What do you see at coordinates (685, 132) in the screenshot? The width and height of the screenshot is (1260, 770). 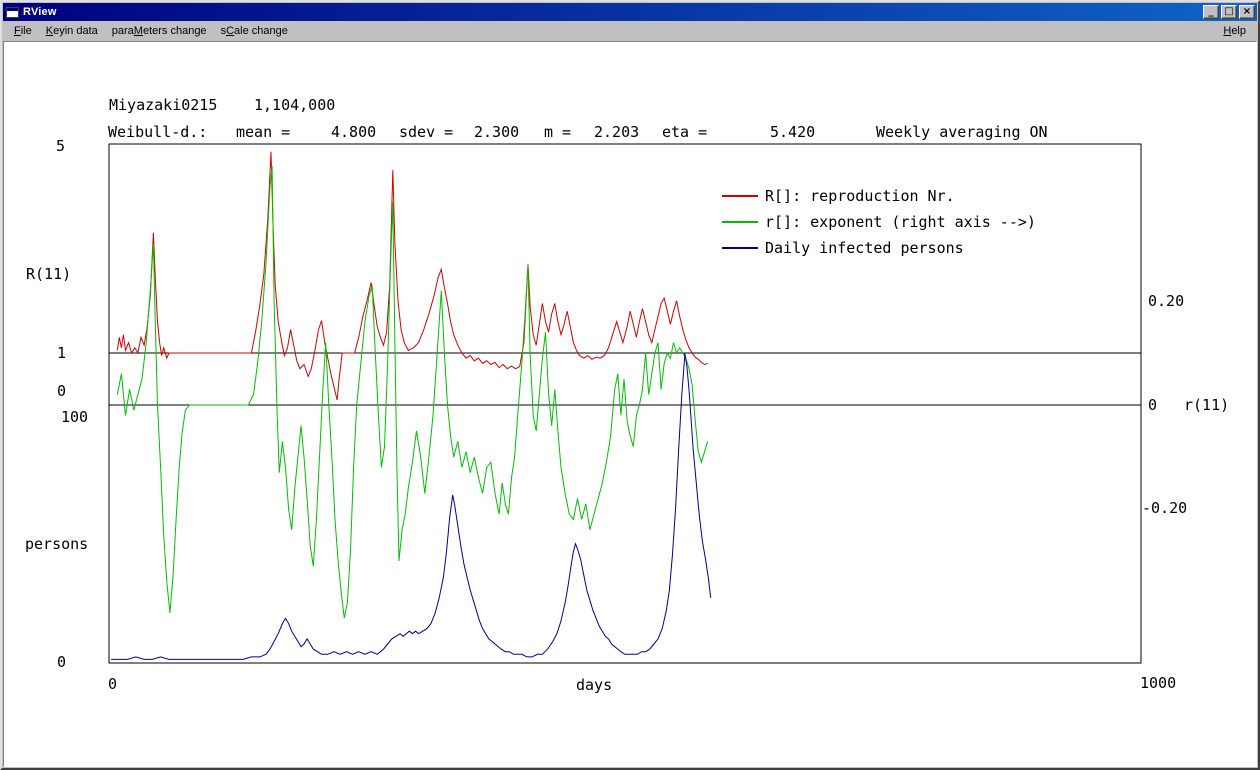 I see `weibull-eta-label: eta =` at bounding box center [685, 132].